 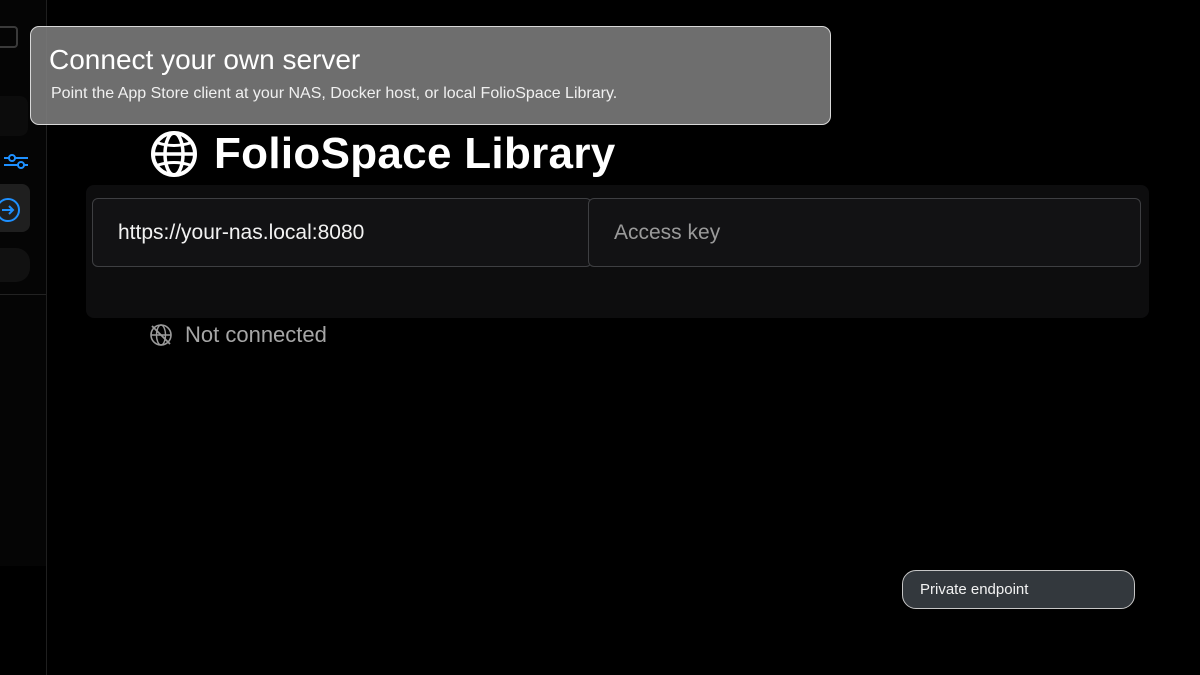 I want to click on globe-offline-icon, so click(x=161, y=335).